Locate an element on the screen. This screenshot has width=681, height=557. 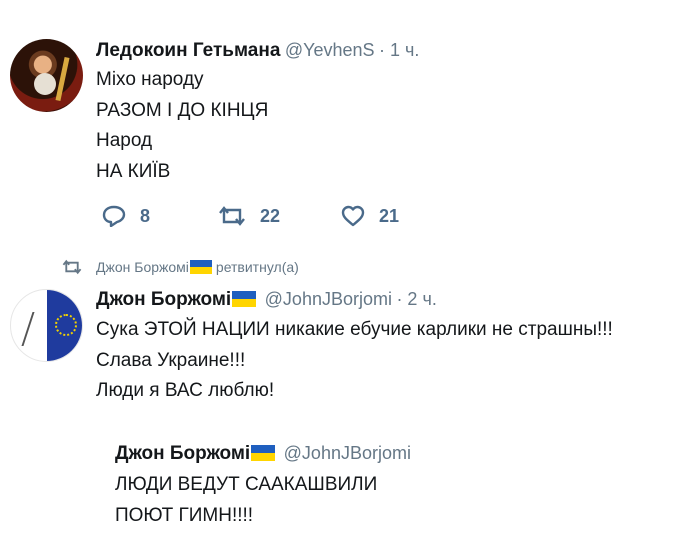
quoted-tweet-header: Джон Боржомі @JohnJBorjomi is located at coordinates (263, 454).